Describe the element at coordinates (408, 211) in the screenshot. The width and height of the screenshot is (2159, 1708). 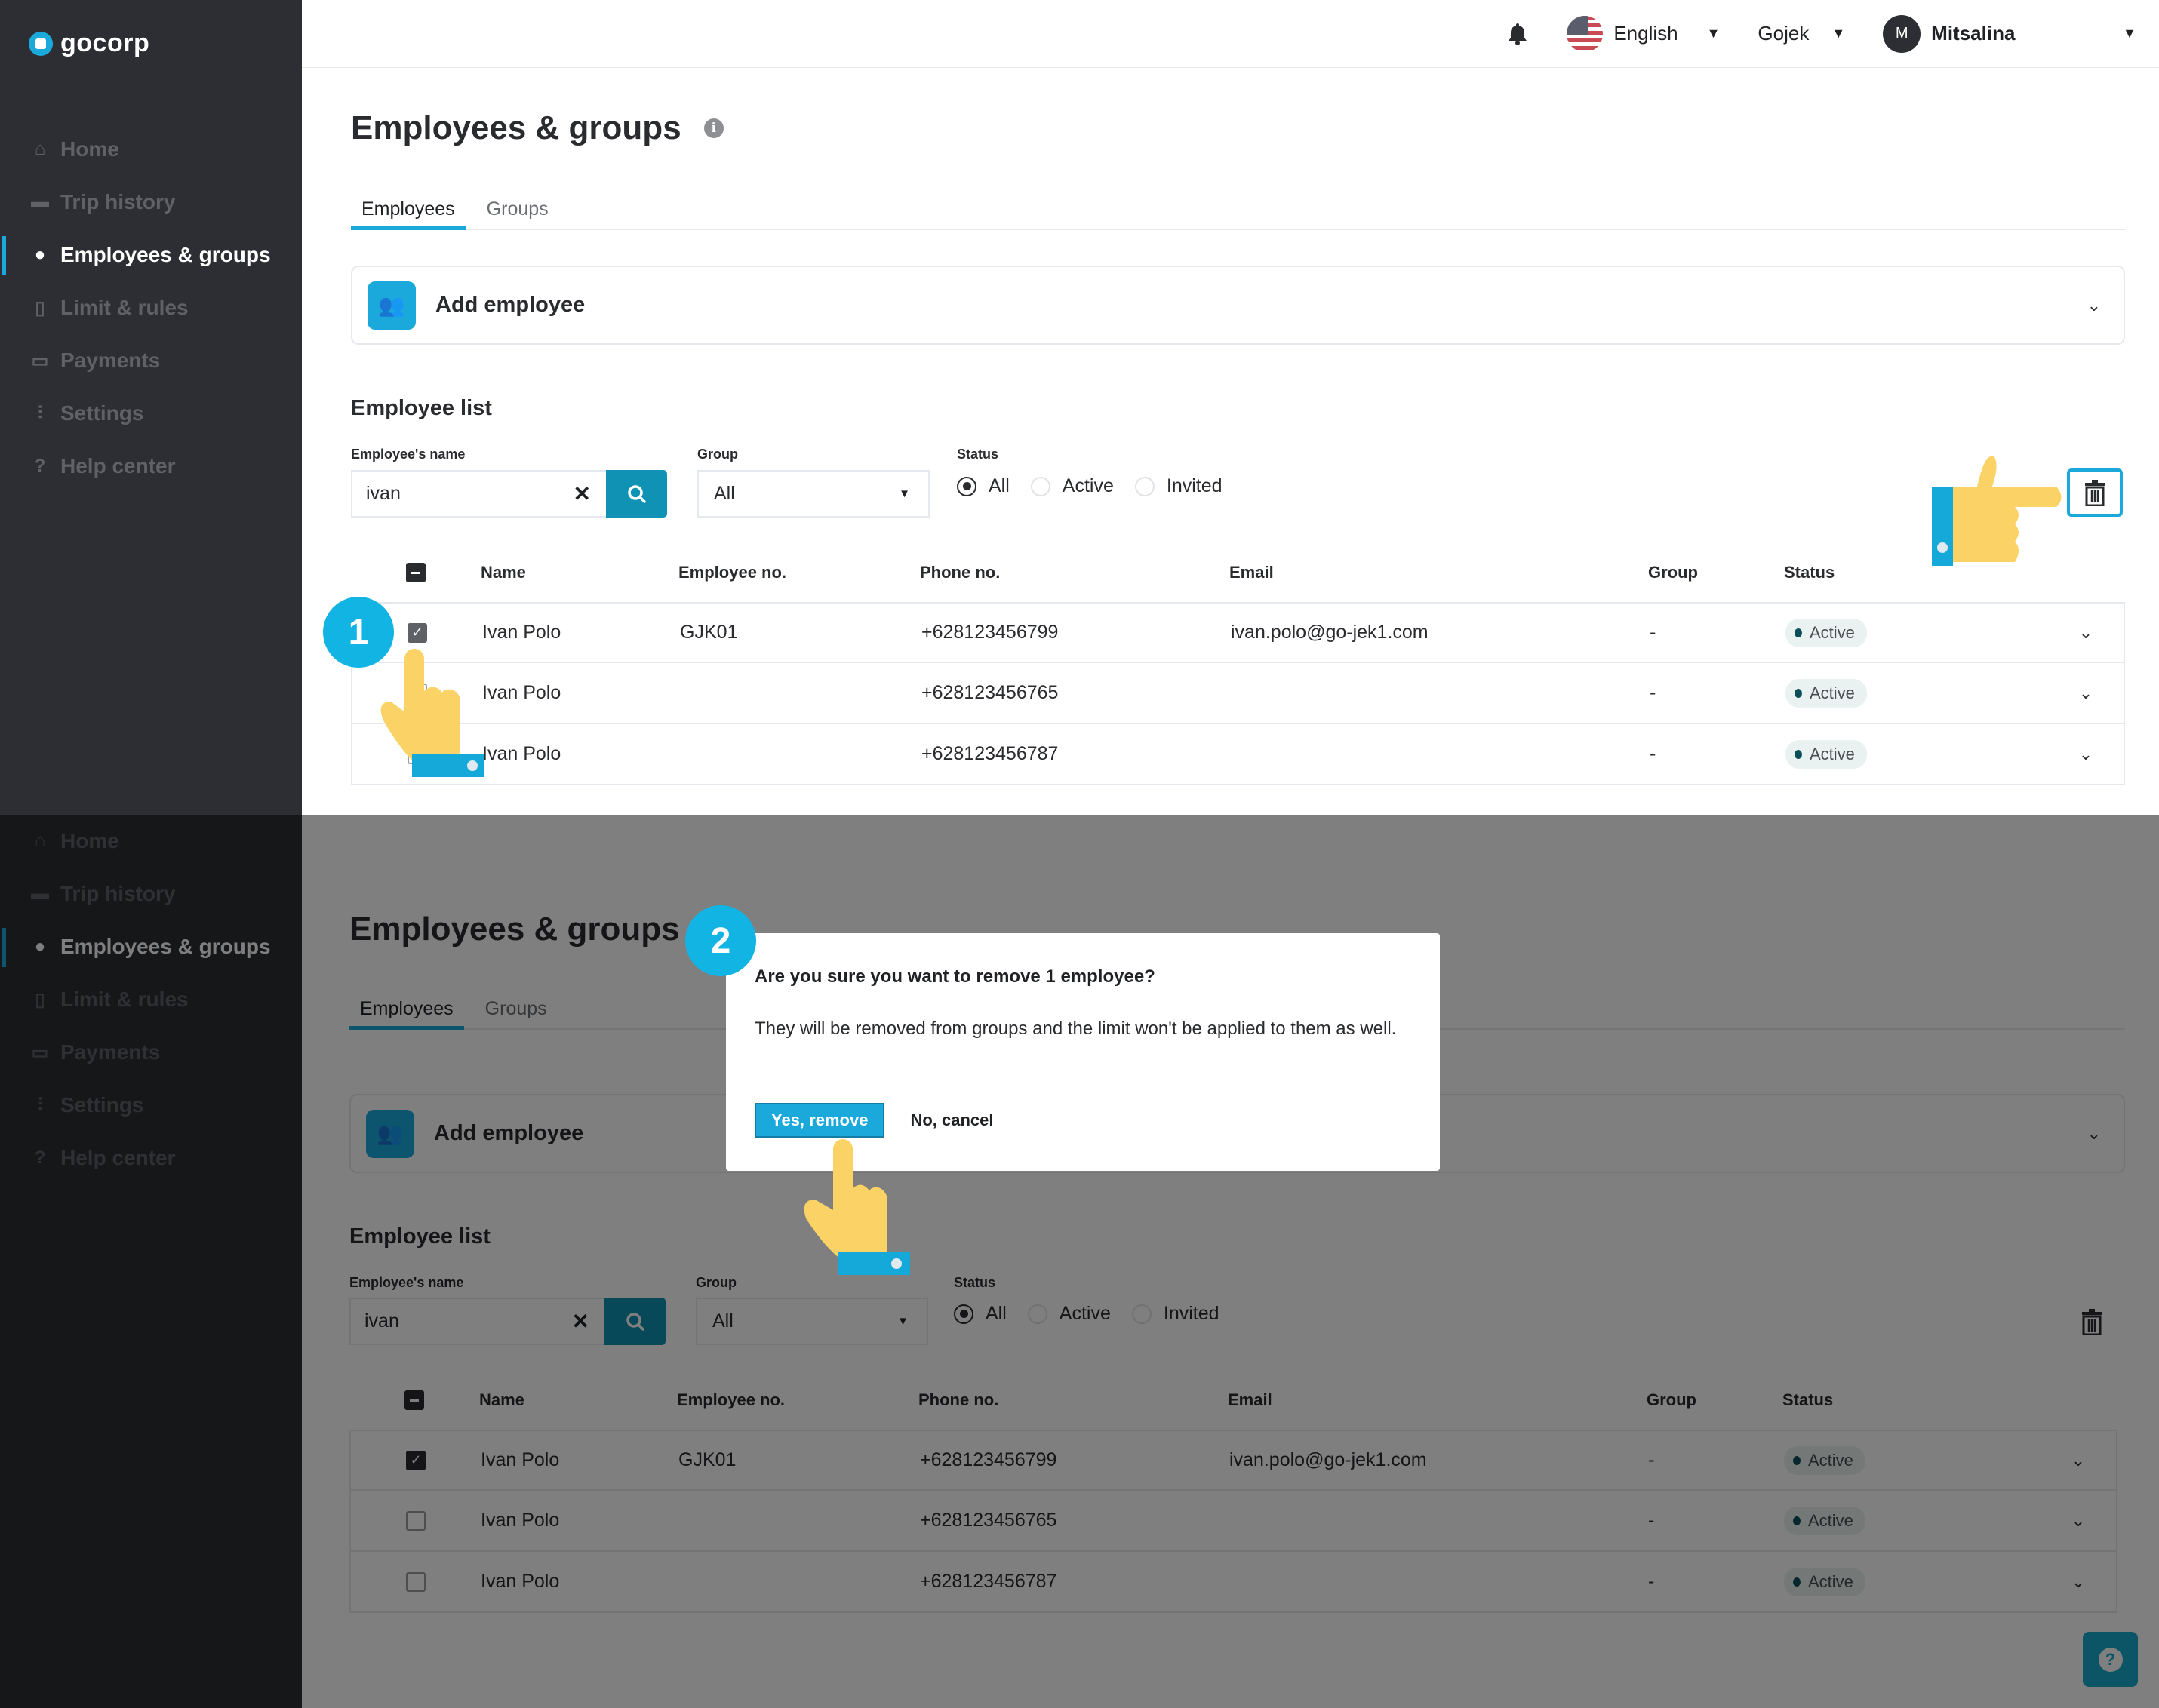
I see `tab-employees: Employees` at that location.